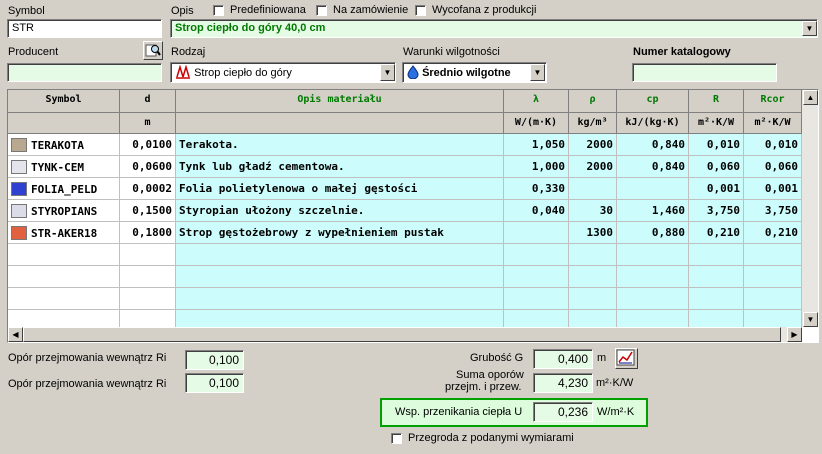 The height and width of the screenshot is (454, 822). Describe the element at coordinates (716, 233) in the screenshot. I see `cell-r: 0,210` at that location.